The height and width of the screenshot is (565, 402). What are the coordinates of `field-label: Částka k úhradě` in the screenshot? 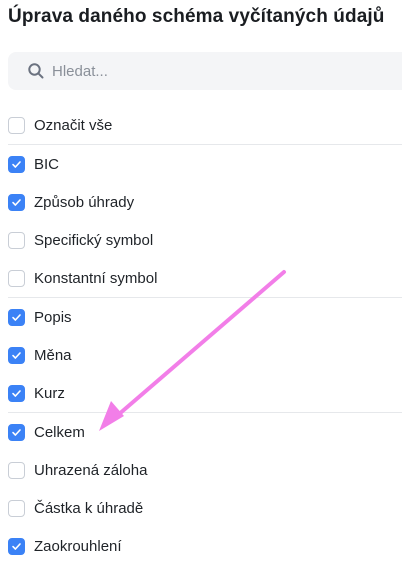 It's located at (89, 508).